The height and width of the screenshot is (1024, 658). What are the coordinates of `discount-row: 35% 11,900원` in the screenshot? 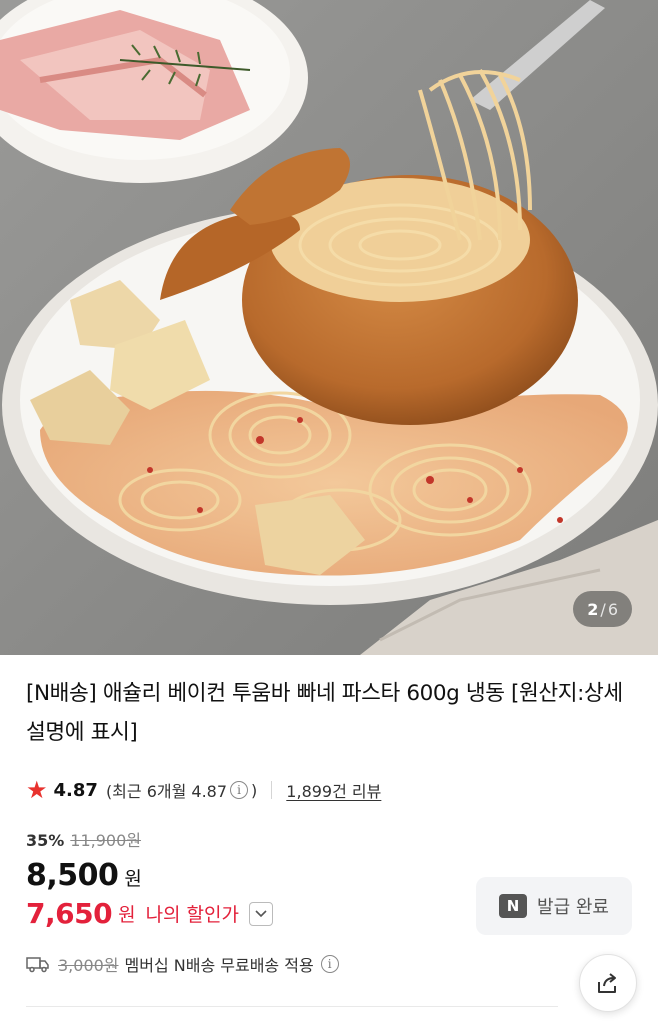 It's located at (83, 839).